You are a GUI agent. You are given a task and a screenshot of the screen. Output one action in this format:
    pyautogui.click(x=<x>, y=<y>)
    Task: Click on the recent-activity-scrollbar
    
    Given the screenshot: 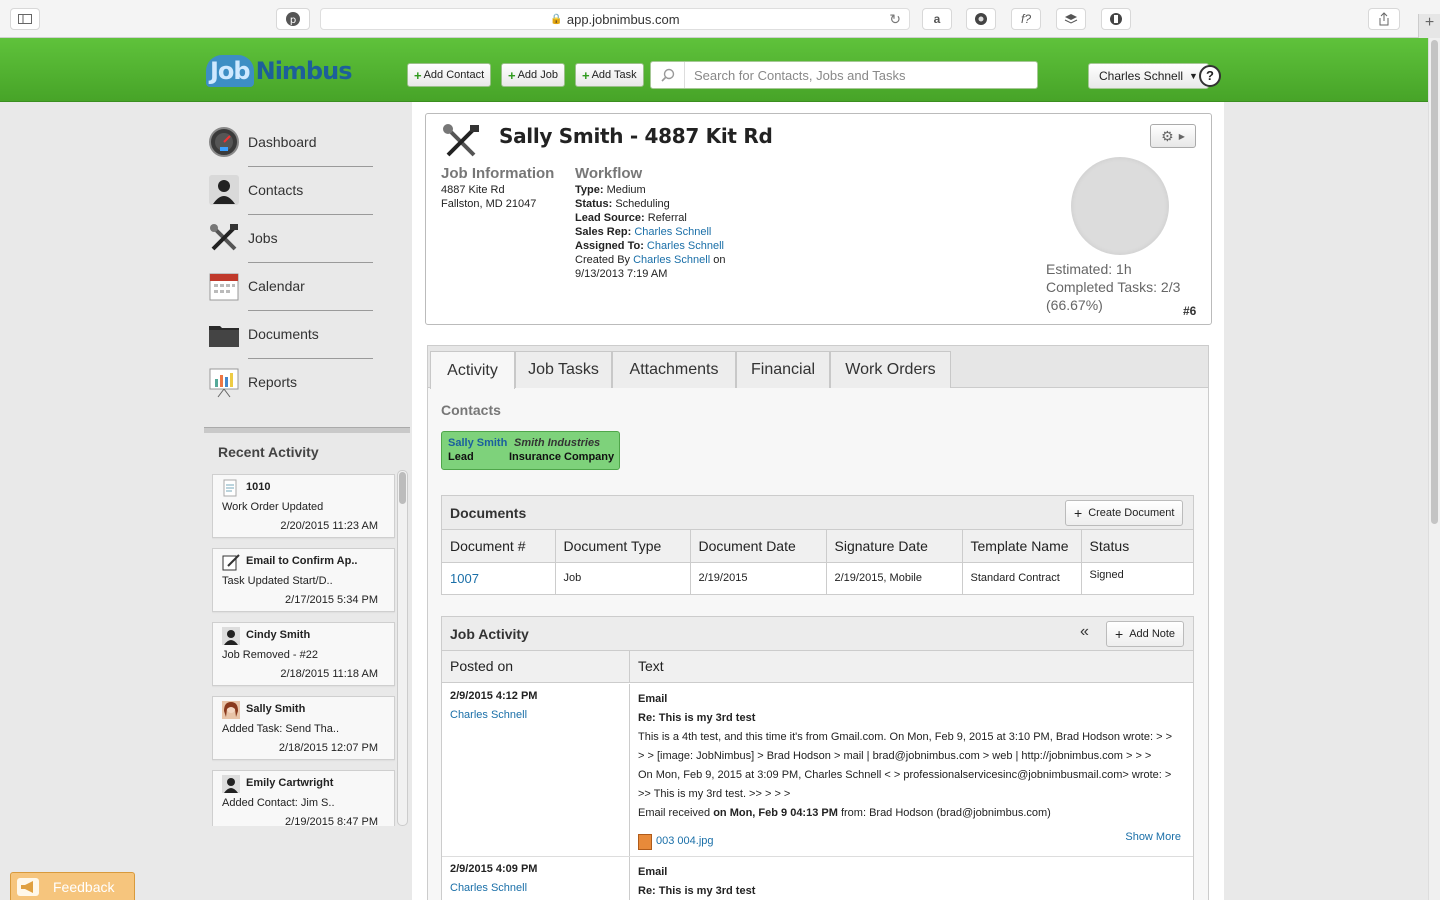 What is the action you would take?
    pyautogui.click(x=402, y=648)
    